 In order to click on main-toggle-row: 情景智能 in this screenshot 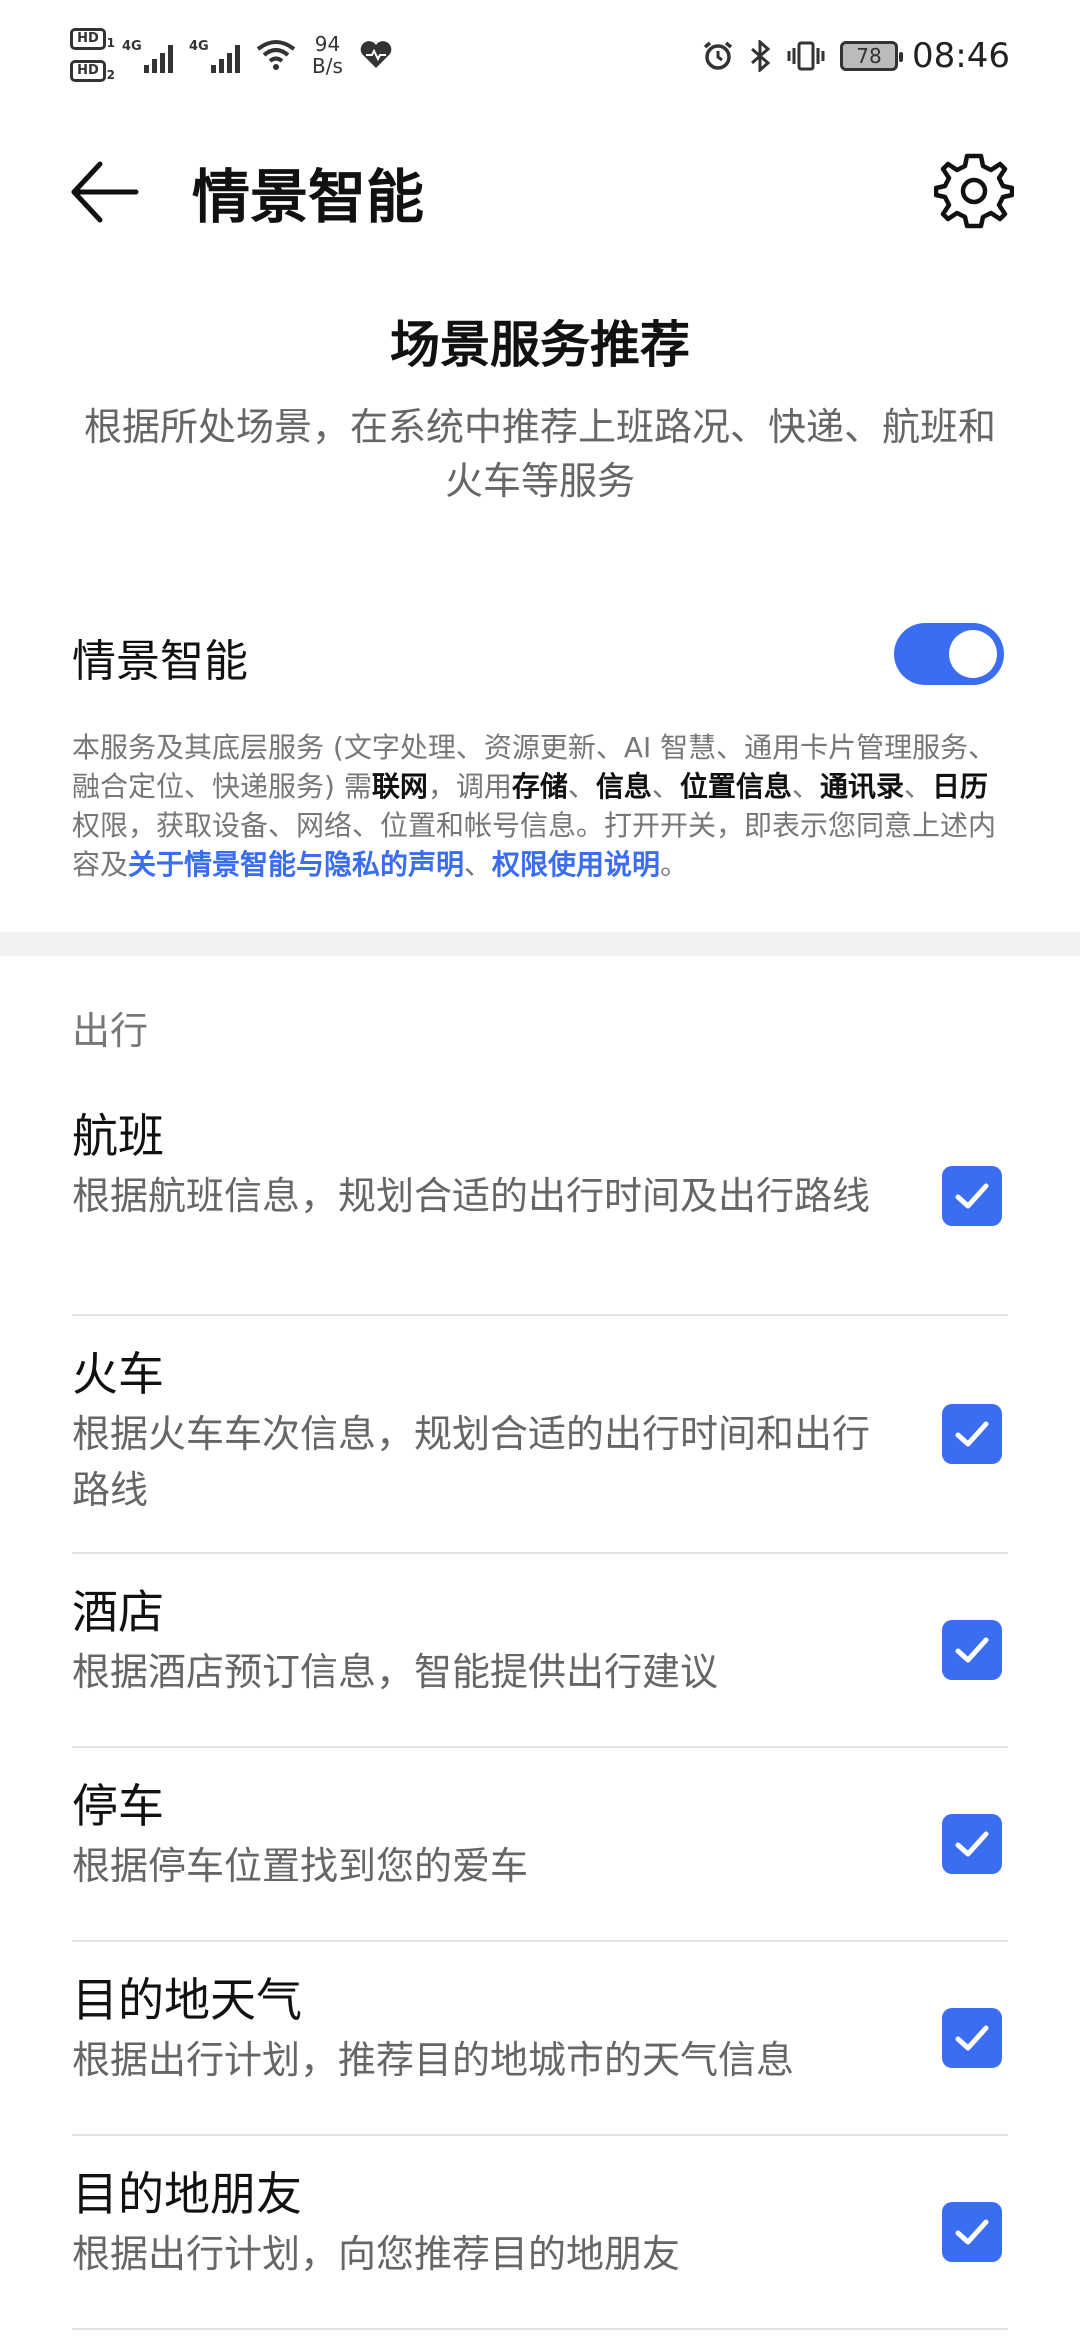, I will do `click(540, 655)`.